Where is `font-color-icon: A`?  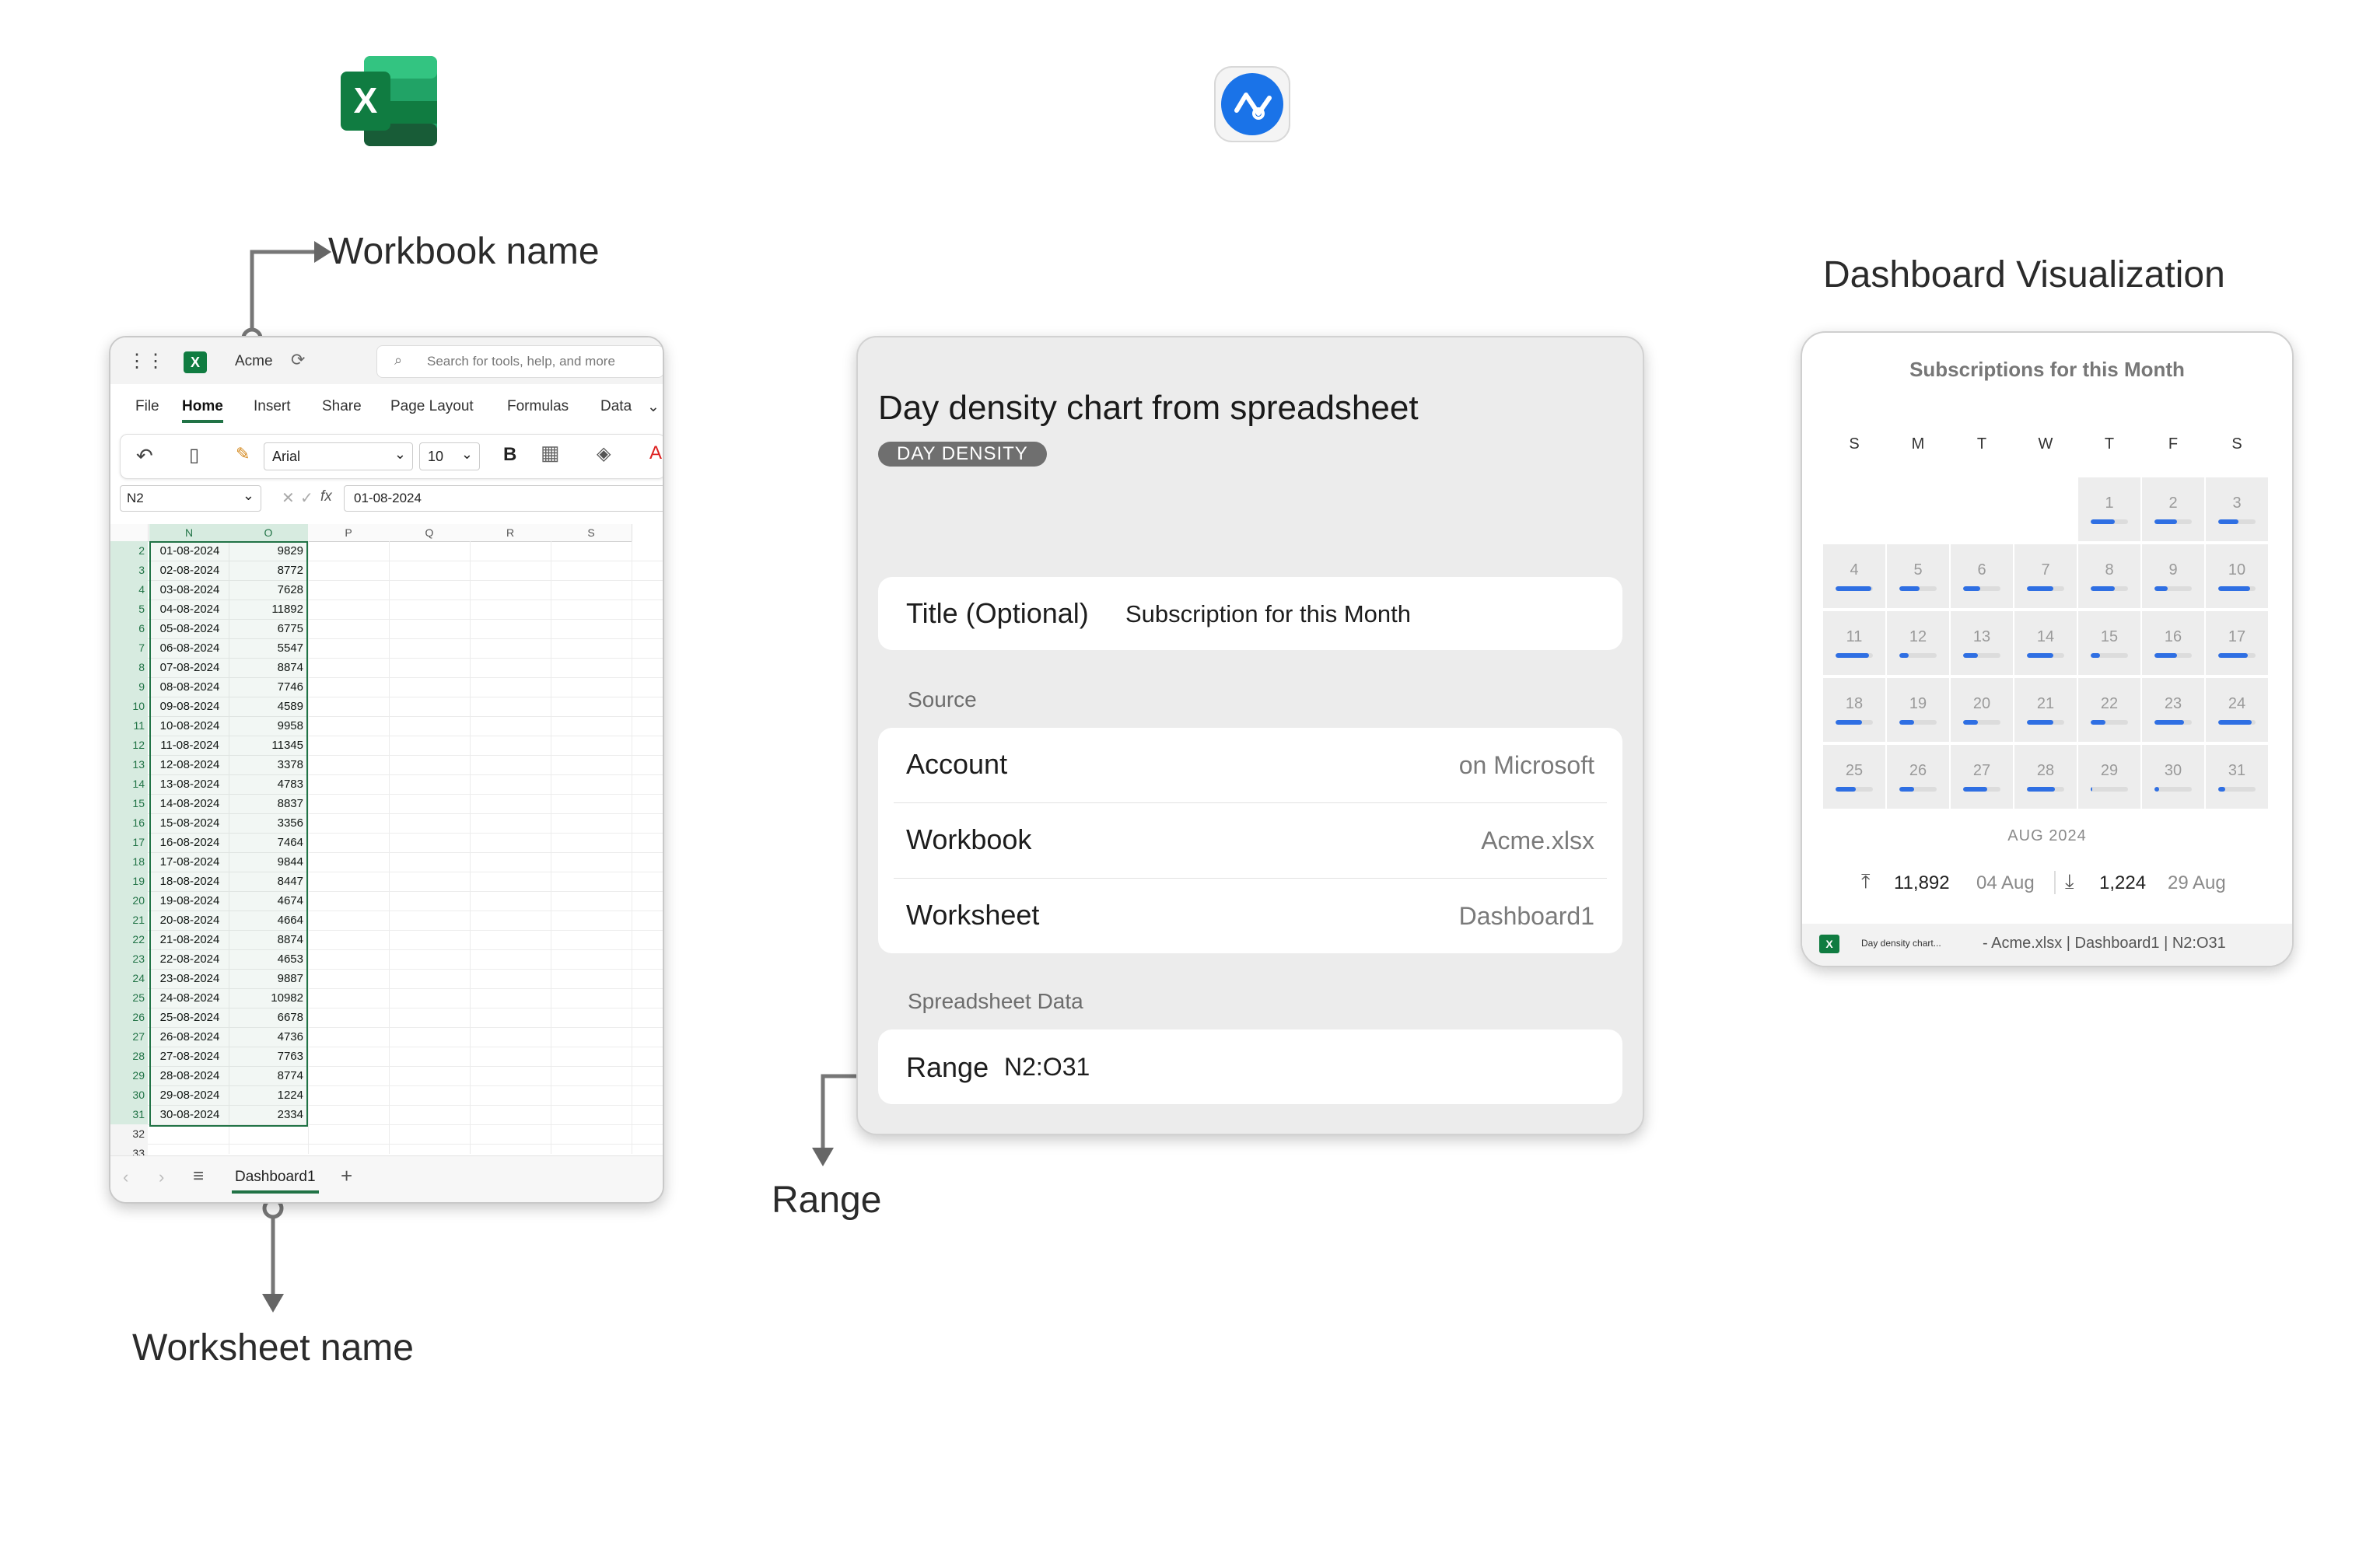 font-color-icon: A is located at coordinates (655, 453).